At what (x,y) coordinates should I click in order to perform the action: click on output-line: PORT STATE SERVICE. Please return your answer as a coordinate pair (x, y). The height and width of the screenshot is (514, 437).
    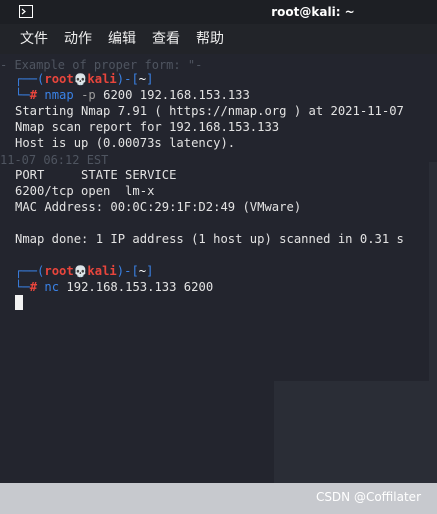
    Looking at the image, I should click on (96, 175).